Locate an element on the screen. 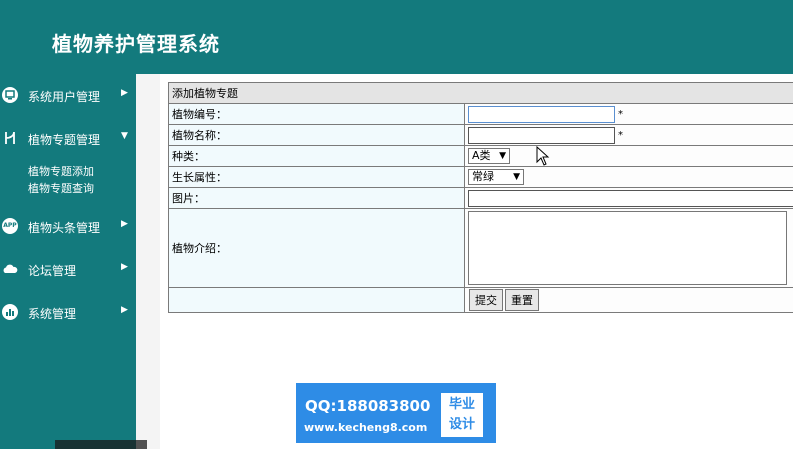  form-row: 植物名称： * is located at coordinates (480, 135).